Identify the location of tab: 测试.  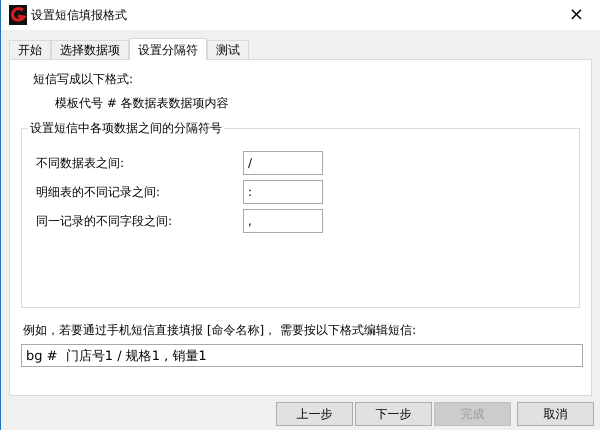
(228, 49).